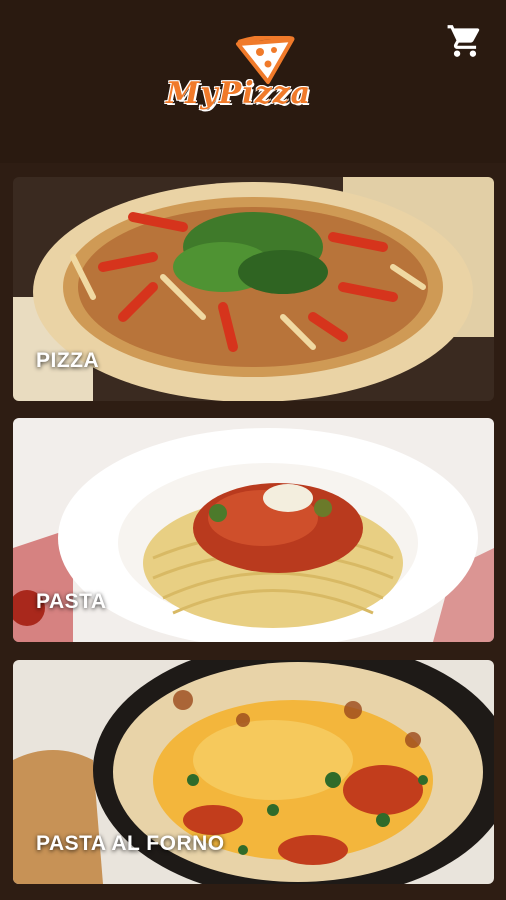  Describe the element at coordinates (71, 601) in the screenshot. I see `category-label: PASTA` at that location.